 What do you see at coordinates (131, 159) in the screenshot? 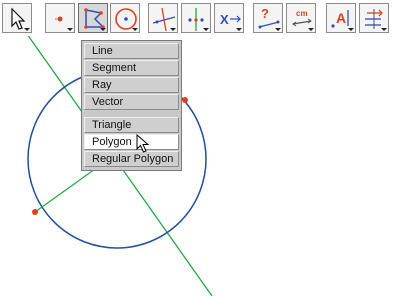
I see `menu-item-regular-polygon: Regular Polygon` at bounding box center [131, 159].